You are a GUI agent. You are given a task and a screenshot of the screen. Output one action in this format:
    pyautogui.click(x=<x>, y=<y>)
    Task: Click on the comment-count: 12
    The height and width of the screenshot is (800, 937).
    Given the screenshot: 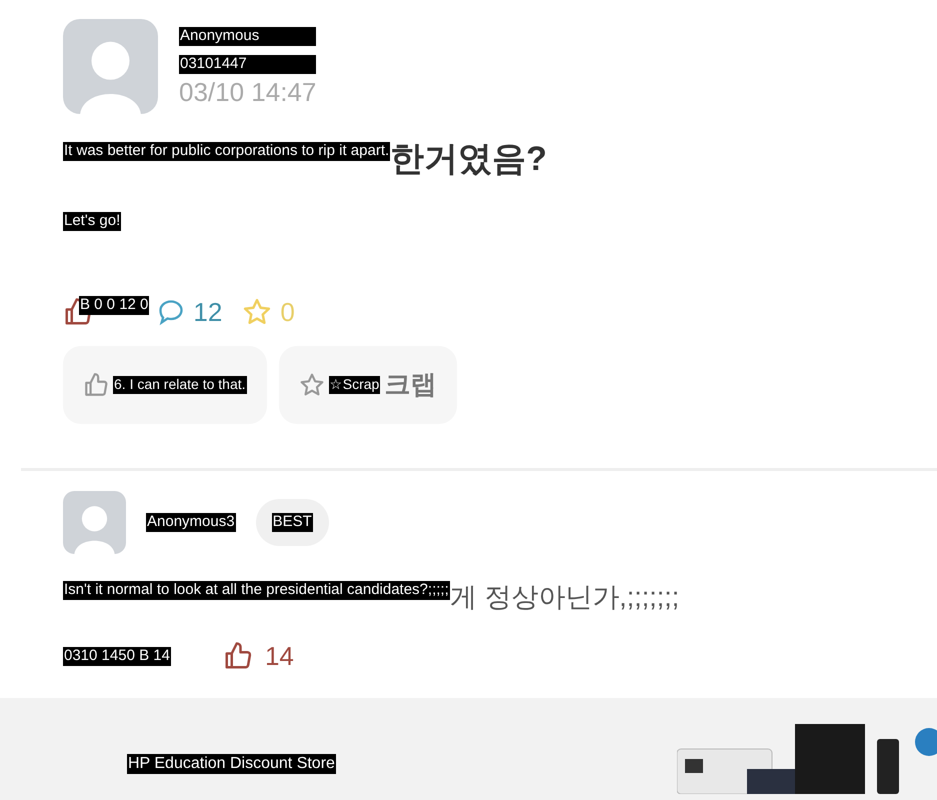 What is the action you would take?
    pyautogui.click(x=207, y=312)
    